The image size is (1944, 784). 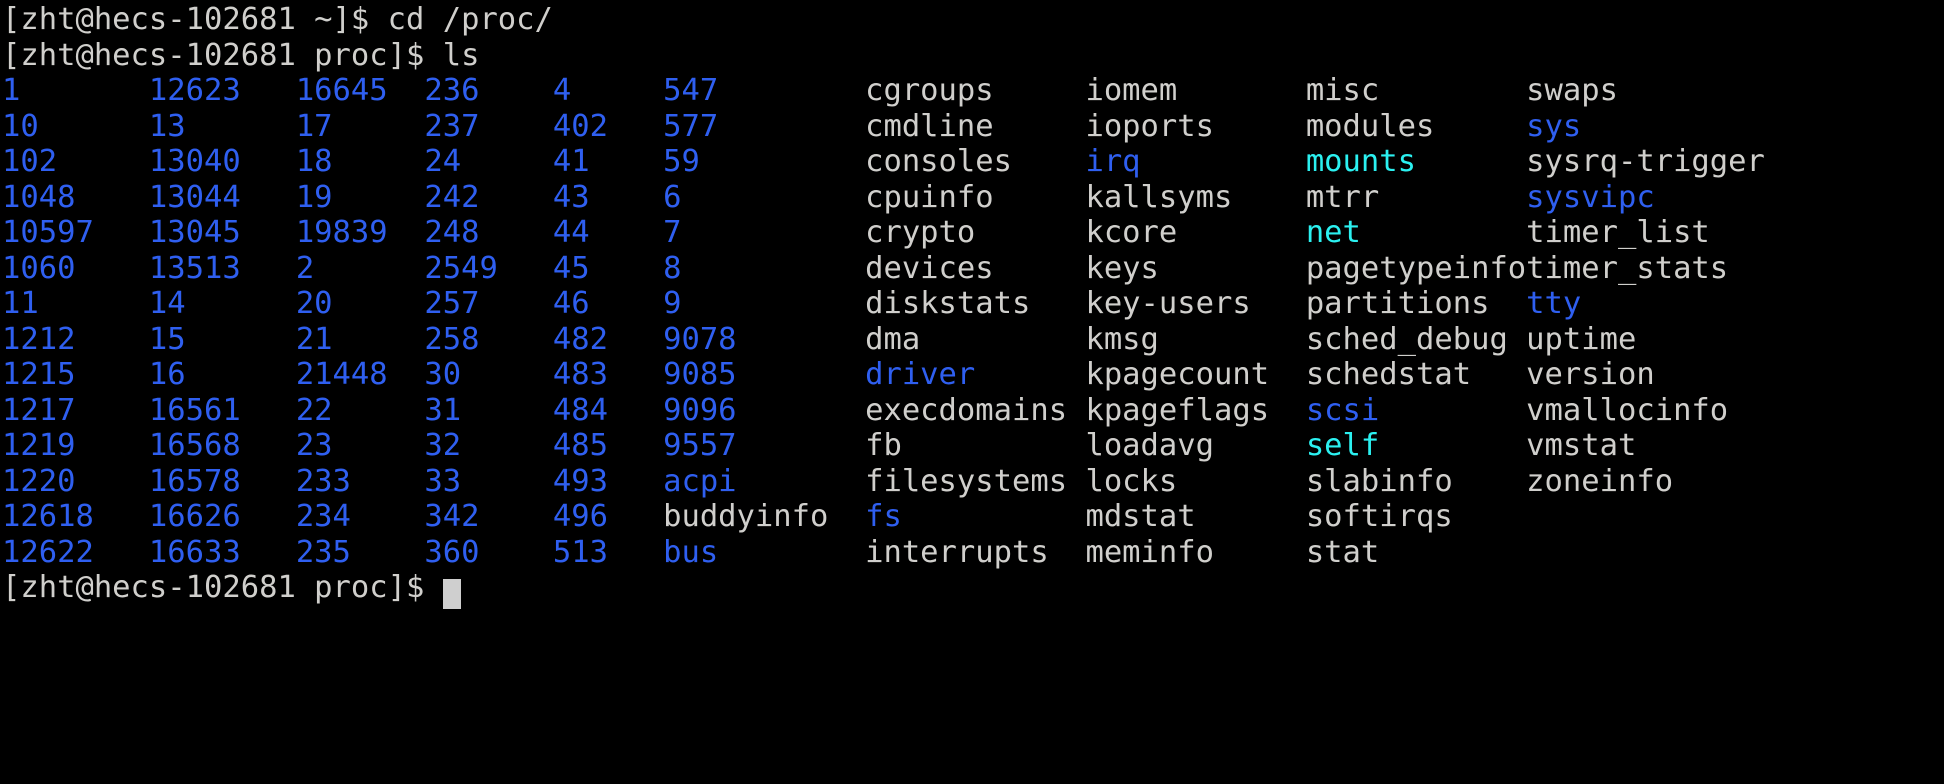 What do you see at coordinates (975, 482) in the screenshot?
I see `listing-entry: filesystems` at bounding box center [975, 482].